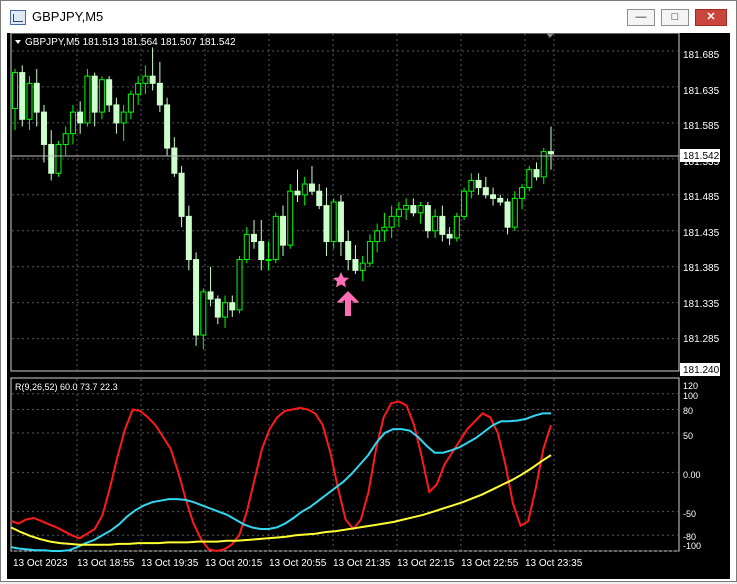  What do you see at coordinates (701, 339) in the screenshot?
I see `price-tick: 181.285` at bounding box center [701, 339].